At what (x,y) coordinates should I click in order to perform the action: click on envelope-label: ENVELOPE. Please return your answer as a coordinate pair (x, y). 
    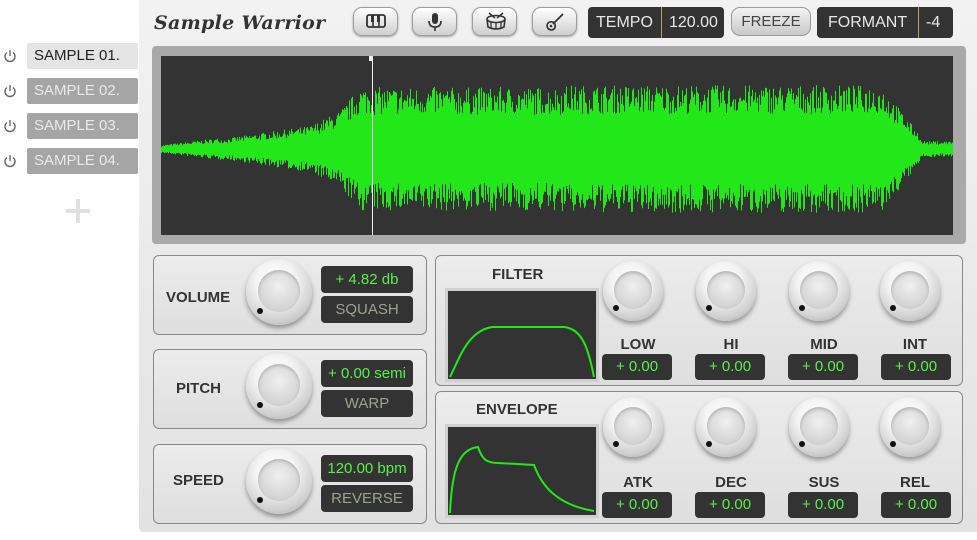
    Looking at the image, I should click on (517, 409).